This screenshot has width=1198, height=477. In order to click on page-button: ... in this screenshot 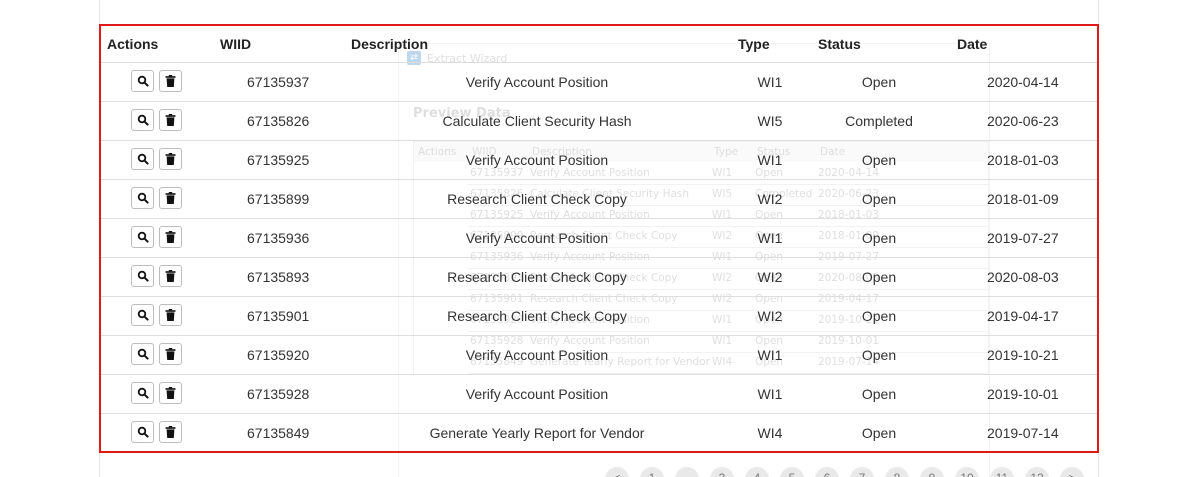, I will do `click(687, 472)`.